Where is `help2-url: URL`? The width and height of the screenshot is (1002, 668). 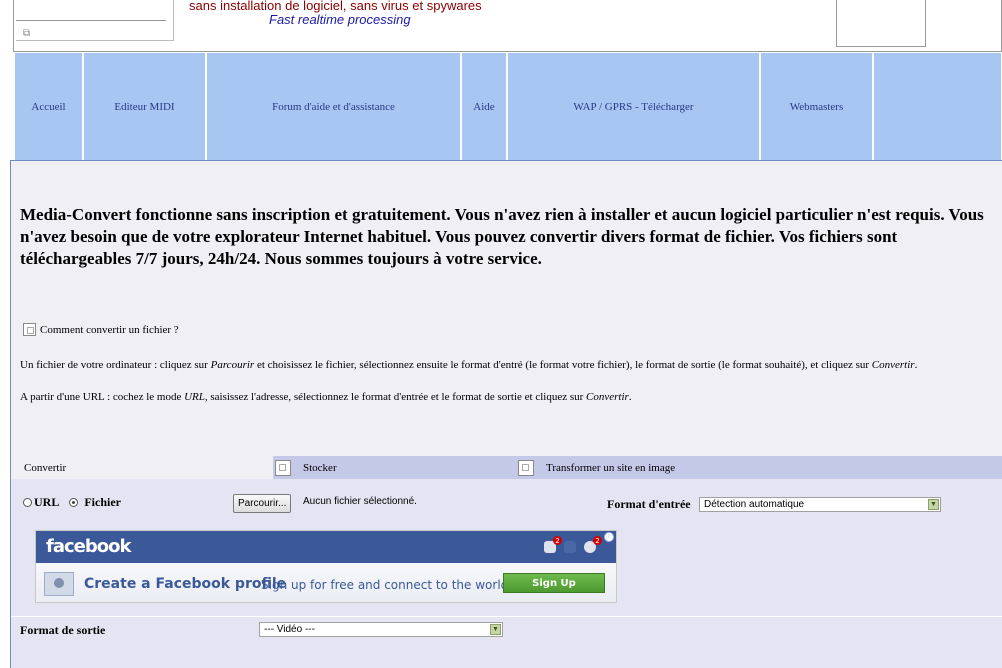 help2-url: URL is located at coordinates (194, 397).